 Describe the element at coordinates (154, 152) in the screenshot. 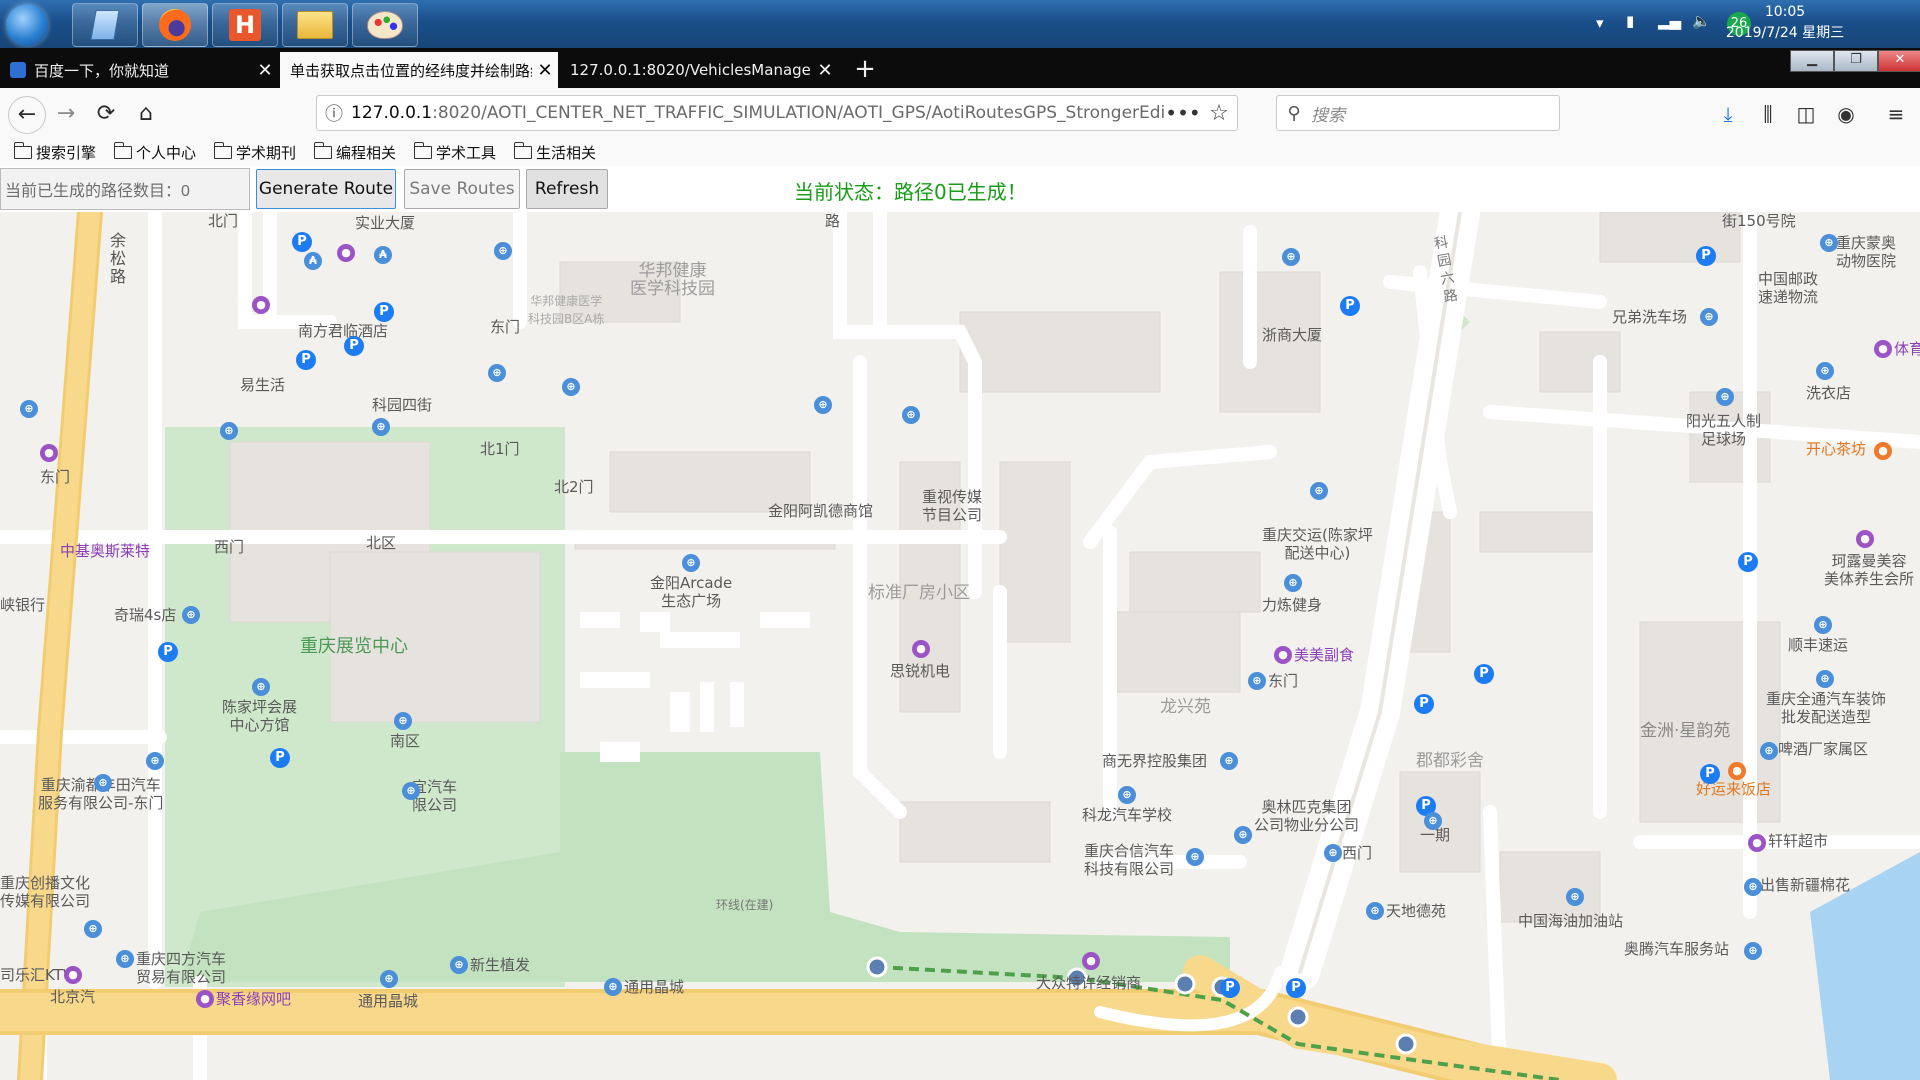

I see `bookmark-folder-personal: 个人中心` at that location.